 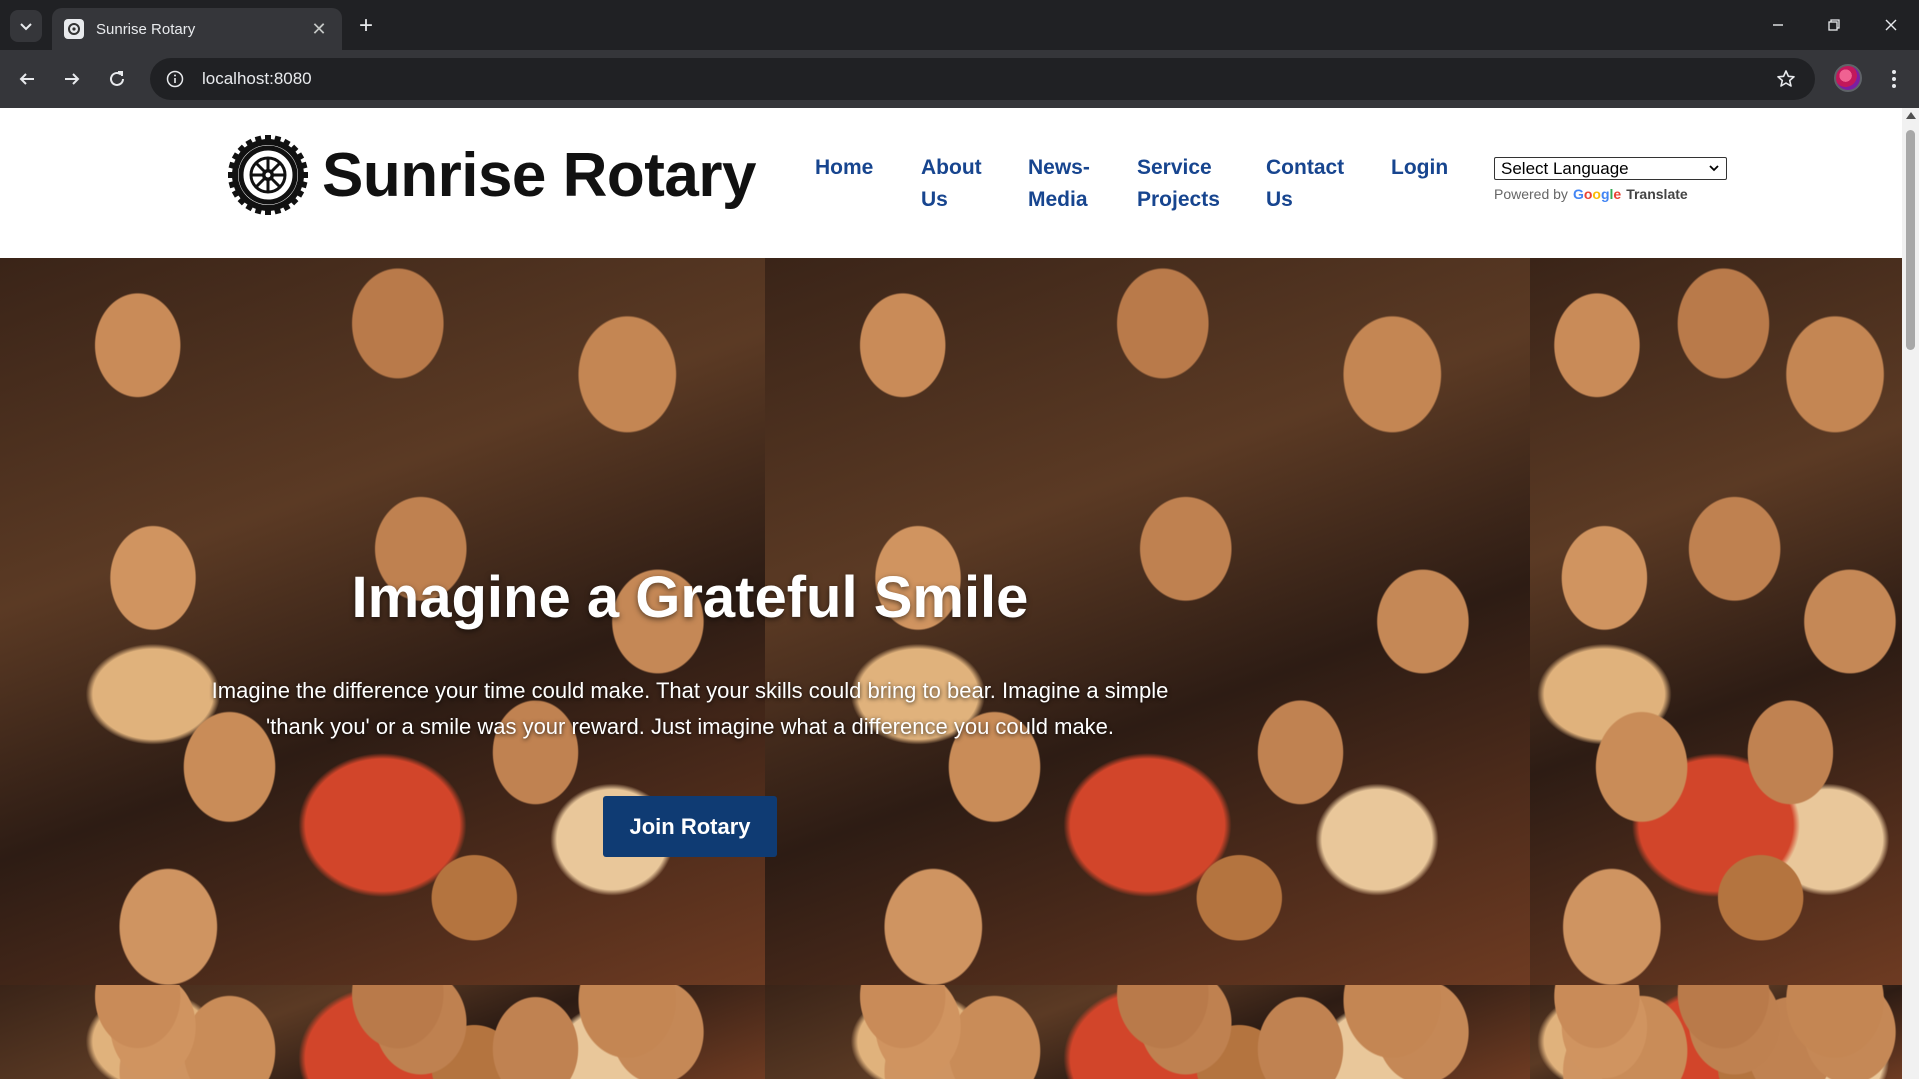 What do you see at coordinates (1305, 184) in the screenshot?
I see `nav-contact-us: Contact Us` at bounding box center [1305, 184].